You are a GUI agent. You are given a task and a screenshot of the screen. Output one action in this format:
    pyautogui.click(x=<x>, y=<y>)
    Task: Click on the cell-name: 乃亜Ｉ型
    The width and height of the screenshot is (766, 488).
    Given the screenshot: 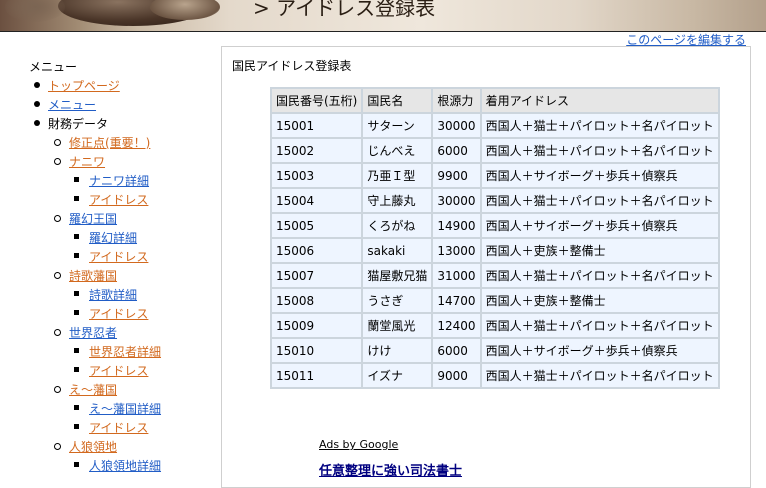 What is the action you would take?
    pyautogui.click(x=397, y=175)
    